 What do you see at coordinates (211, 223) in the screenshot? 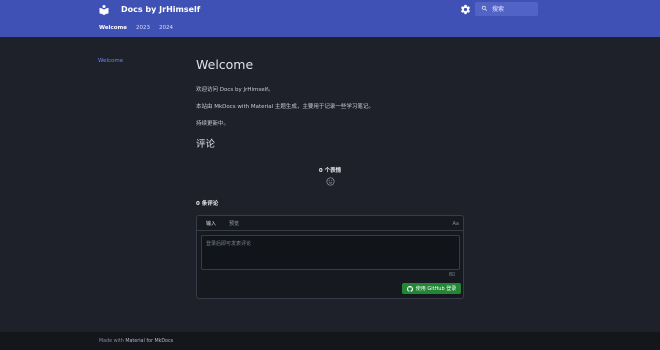
I see `tab-write: 输入` at bounding box center [211, 223].